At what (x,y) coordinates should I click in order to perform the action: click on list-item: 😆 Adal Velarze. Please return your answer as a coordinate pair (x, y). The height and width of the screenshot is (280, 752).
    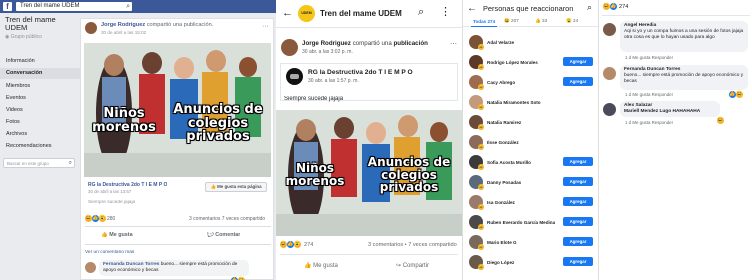
    Looking at the image, I should click on (531, 44).